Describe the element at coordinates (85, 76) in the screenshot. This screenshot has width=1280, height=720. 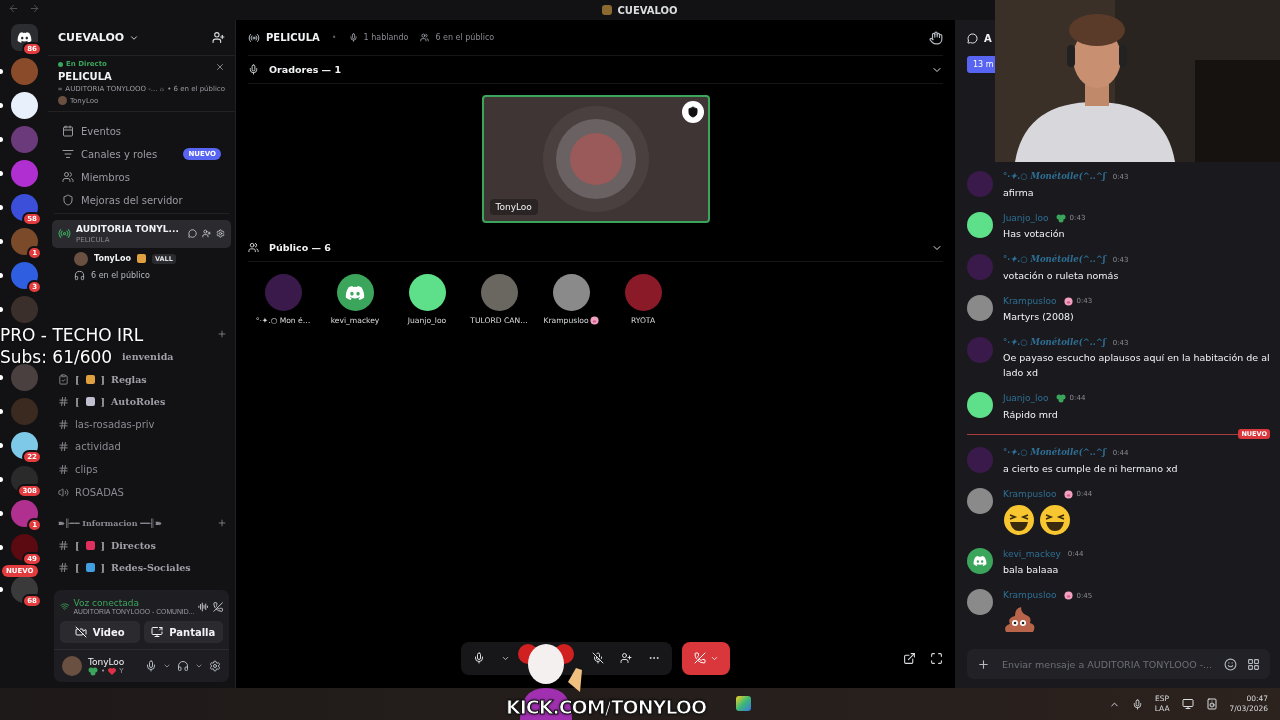
I see `event-title: PELICULA` at that location.